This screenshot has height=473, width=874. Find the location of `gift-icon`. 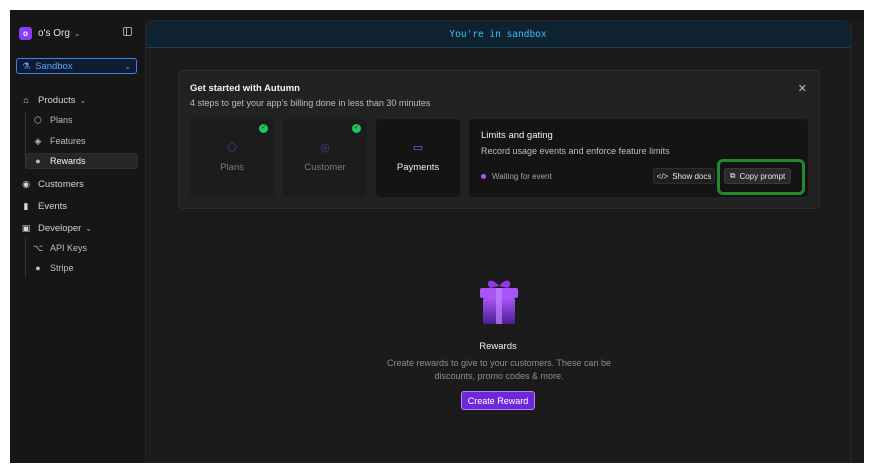

gift-icon is located at coordinates (499, 302).